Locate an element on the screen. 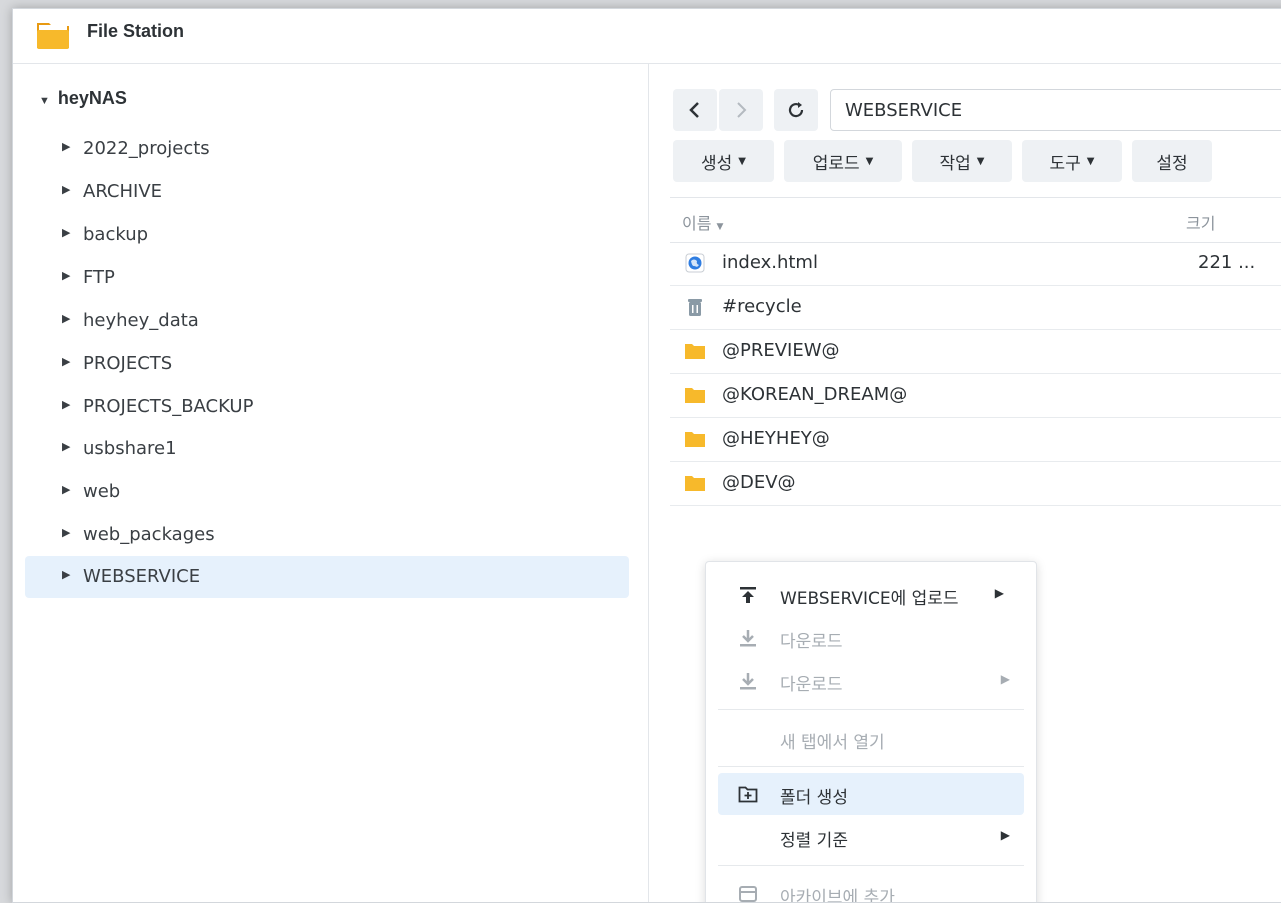  tree-item-web-packages: ▶ web_packages is located at coordinates (327, 535).